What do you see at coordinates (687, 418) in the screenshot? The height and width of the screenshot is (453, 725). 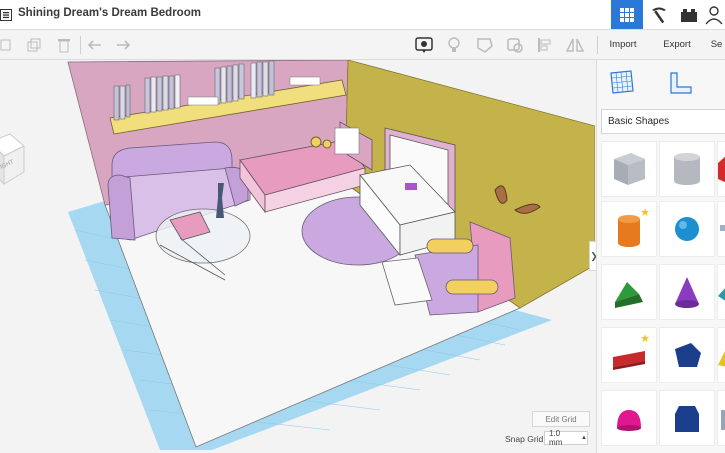 I see `shape-paraboloid` at bounding box center [687, 418].